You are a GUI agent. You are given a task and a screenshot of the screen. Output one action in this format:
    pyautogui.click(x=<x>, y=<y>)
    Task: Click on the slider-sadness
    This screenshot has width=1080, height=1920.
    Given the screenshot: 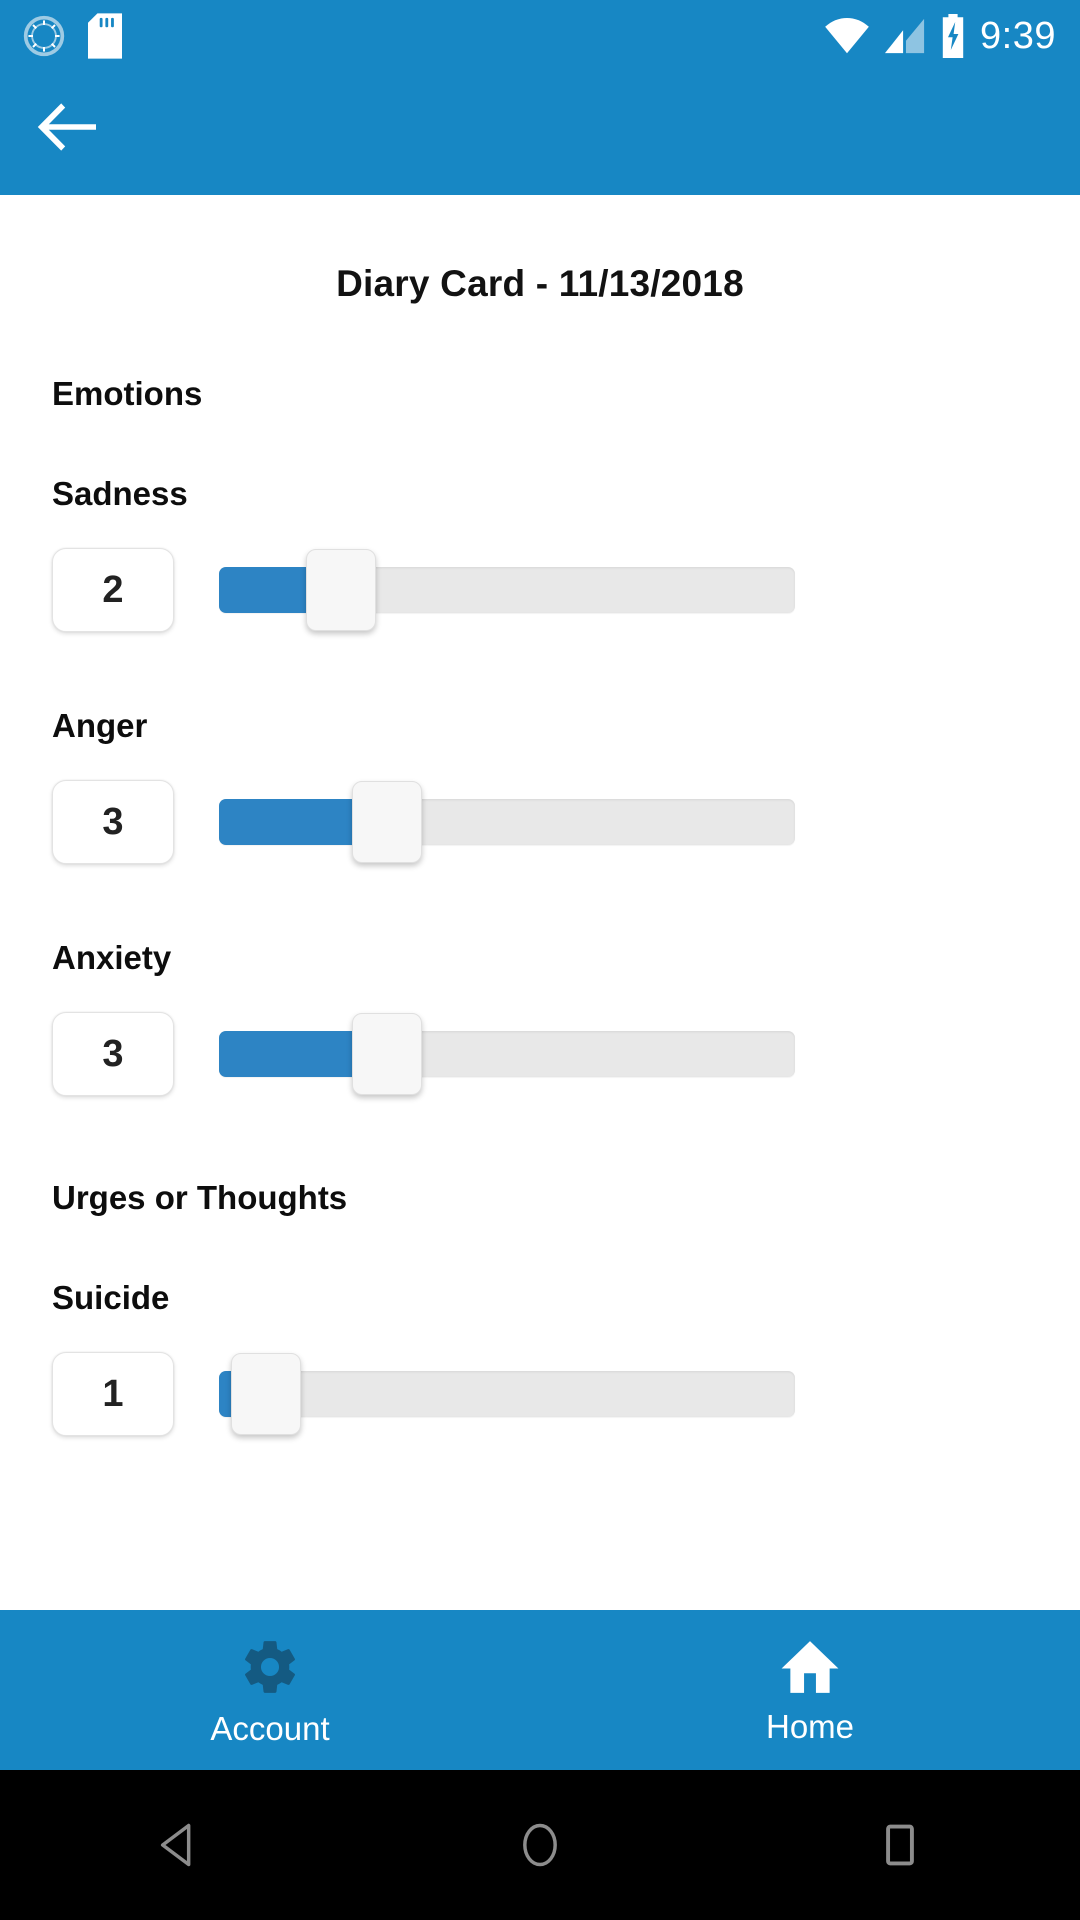 What is the action you would take?
    pyautogui.click(x=507, y=590)
    